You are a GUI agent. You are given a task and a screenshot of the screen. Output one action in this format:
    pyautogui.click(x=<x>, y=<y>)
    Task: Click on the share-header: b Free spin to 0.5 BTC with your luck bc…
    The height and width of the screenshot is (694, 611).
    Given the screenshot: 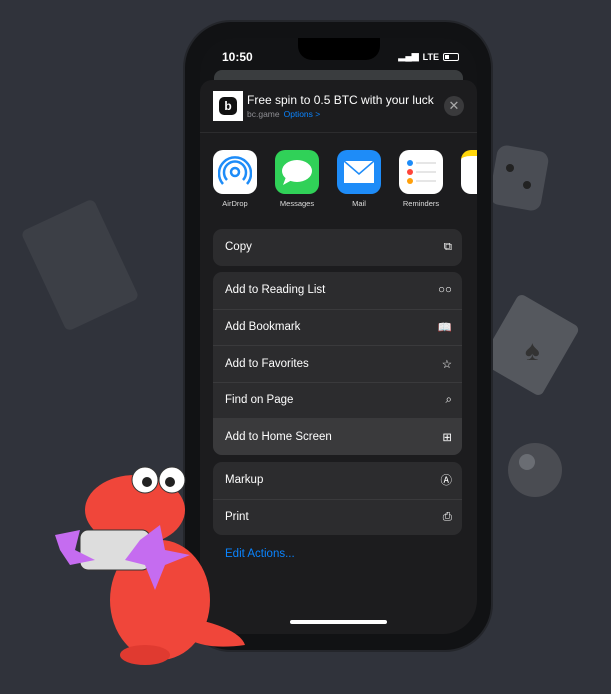 What is the action you would take?
    pyautogui.click(x=338, y=106)
    